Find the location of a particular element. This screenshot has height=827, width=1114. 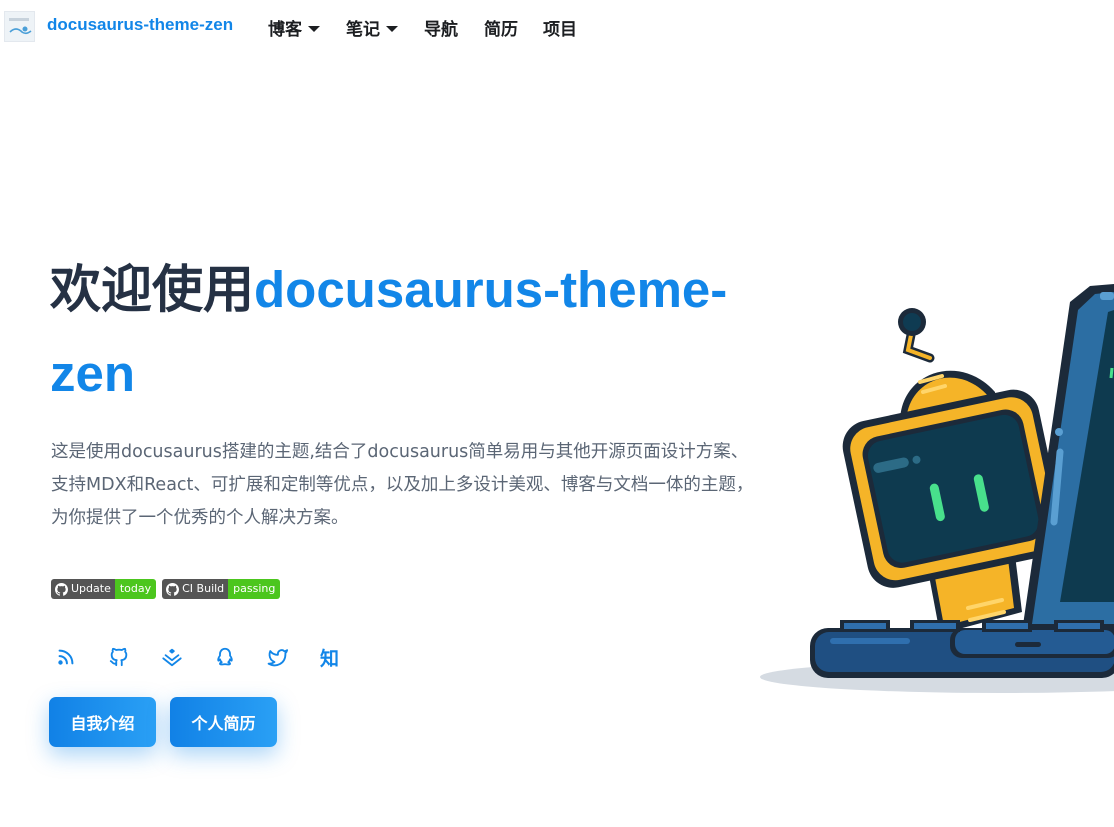

ci-build-badge: CI Build passing is located at coordinates (221, 589).